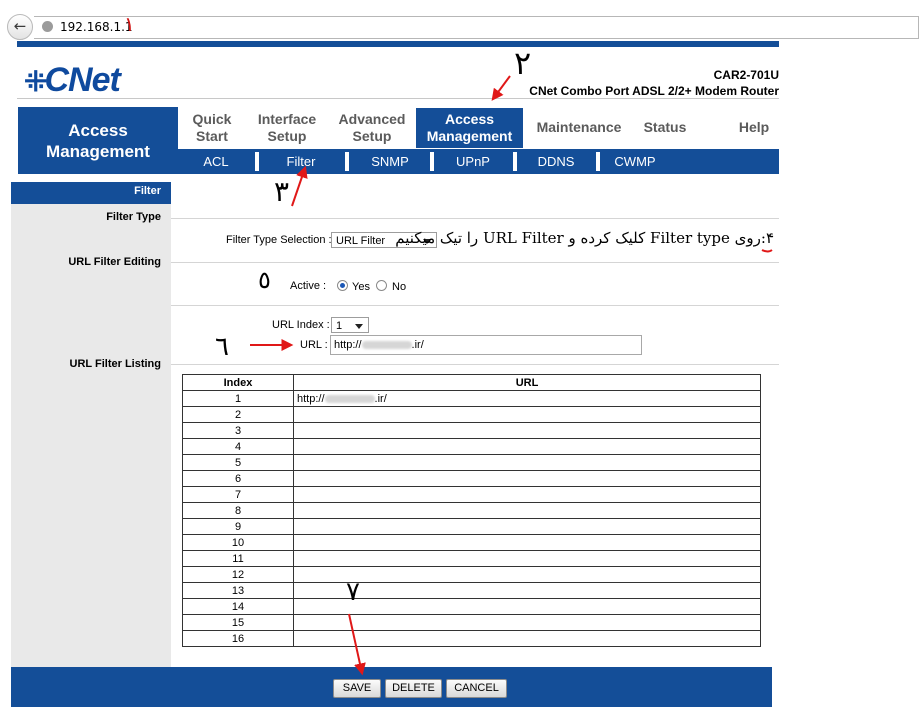  I want to click on arrow-to-save-button, so click(357, 644).